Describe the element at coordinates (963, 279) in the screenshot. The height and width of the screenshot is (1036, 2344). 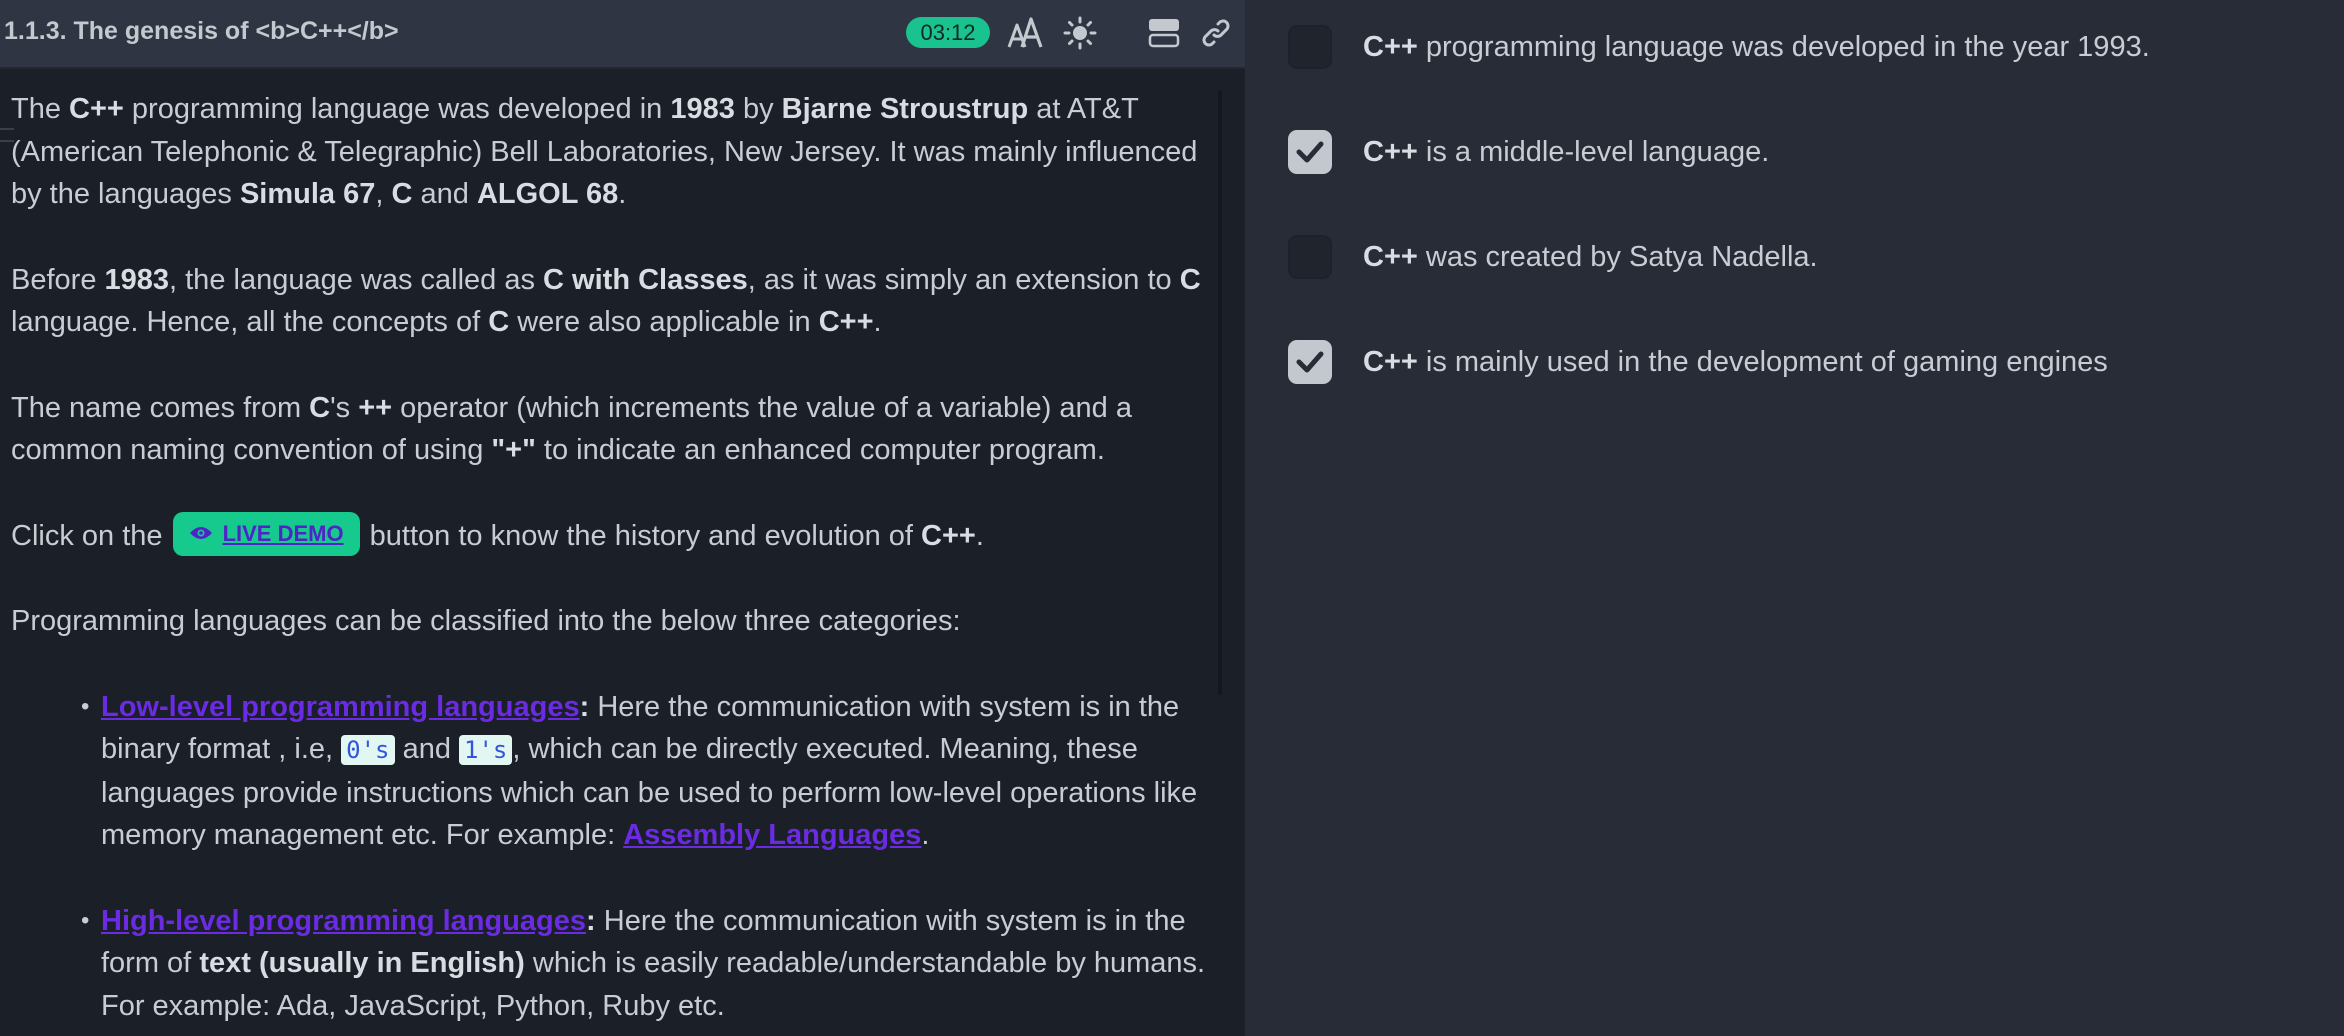
I see `text: , as it was simply an extension to` at that location.